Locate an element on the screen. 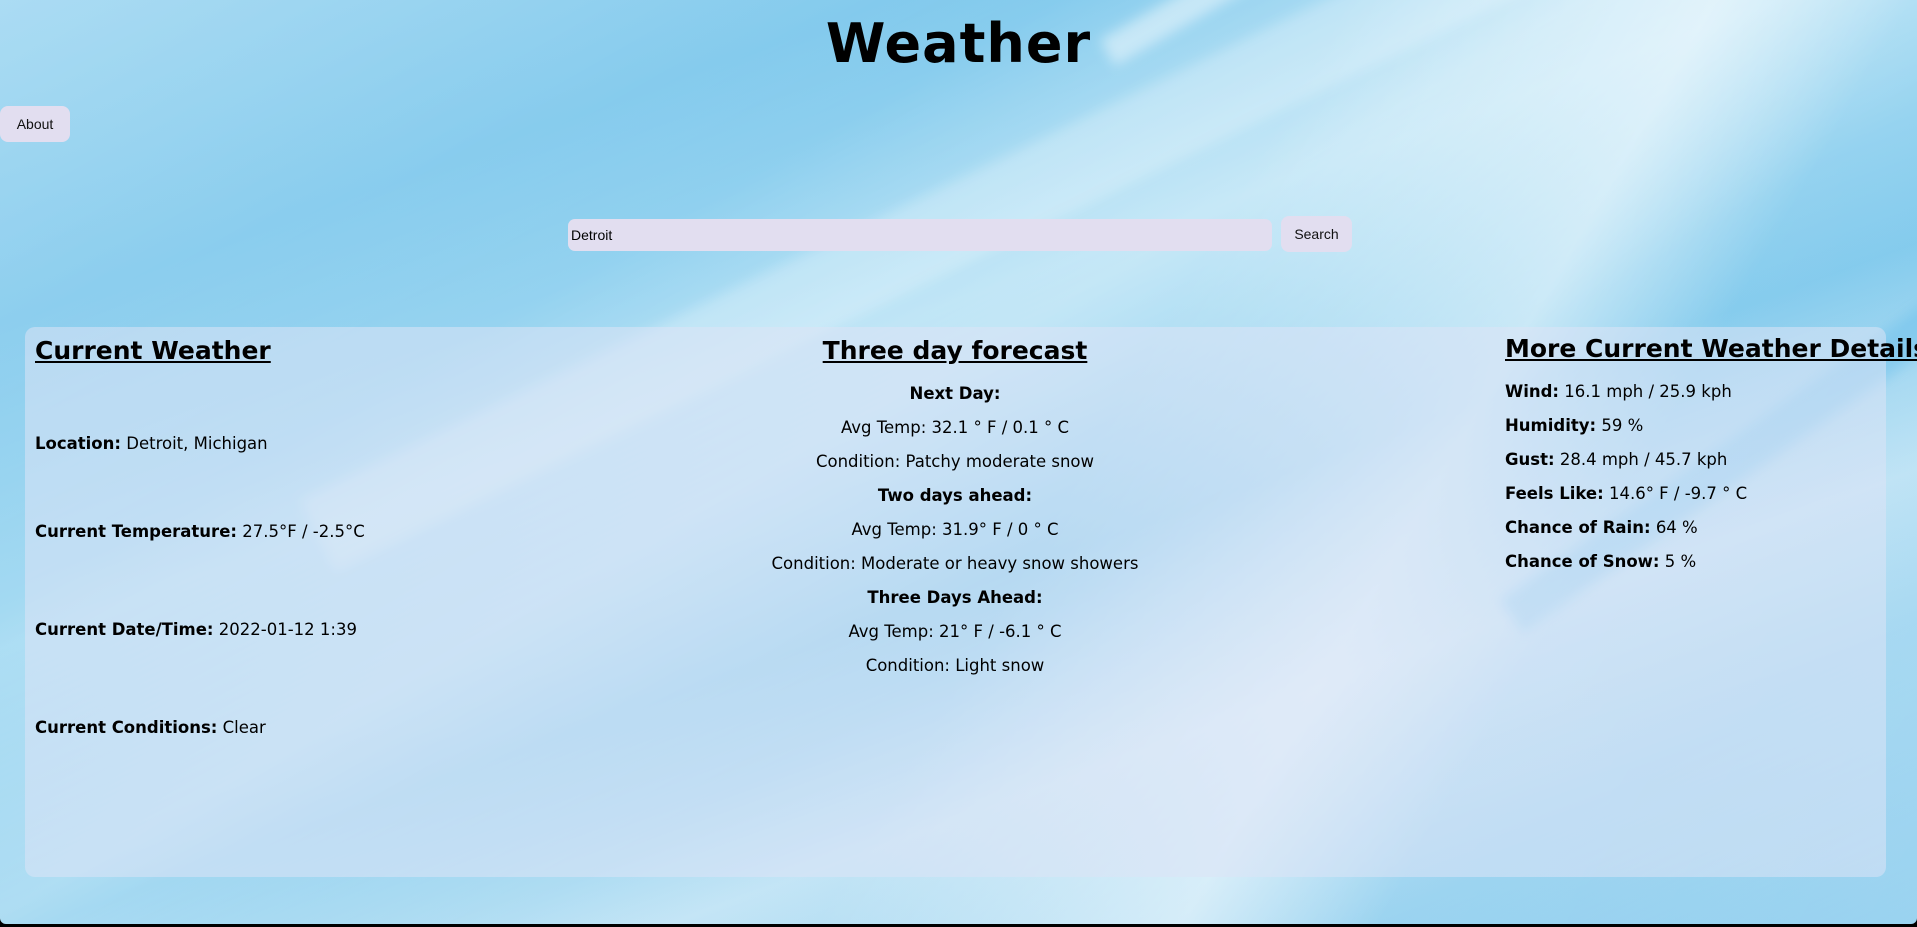 The image size is (1917, 927). details-heading: More Current Weather Details is located at coordinates (1711, 348).